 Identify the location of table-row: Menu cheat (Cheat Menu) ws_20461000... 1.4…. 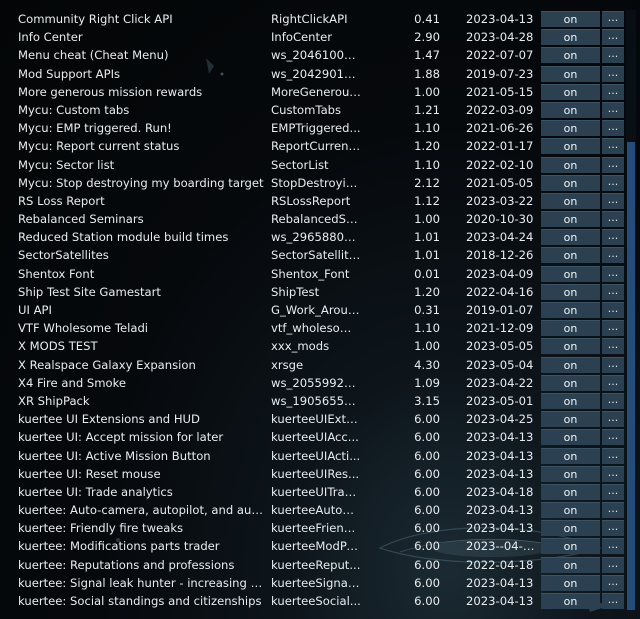
(313, 55).